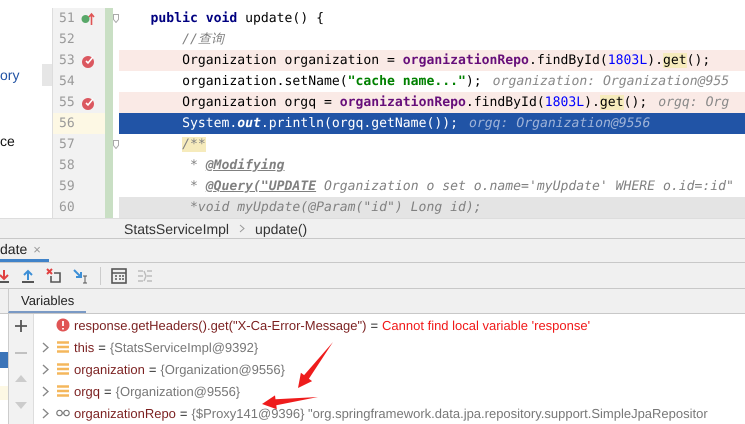 The height and width of the screenshot is (424, 745). Describe the element at coordinates (125, 413) in the screenshot. I see `variable-name: organizationRepo` at that location.